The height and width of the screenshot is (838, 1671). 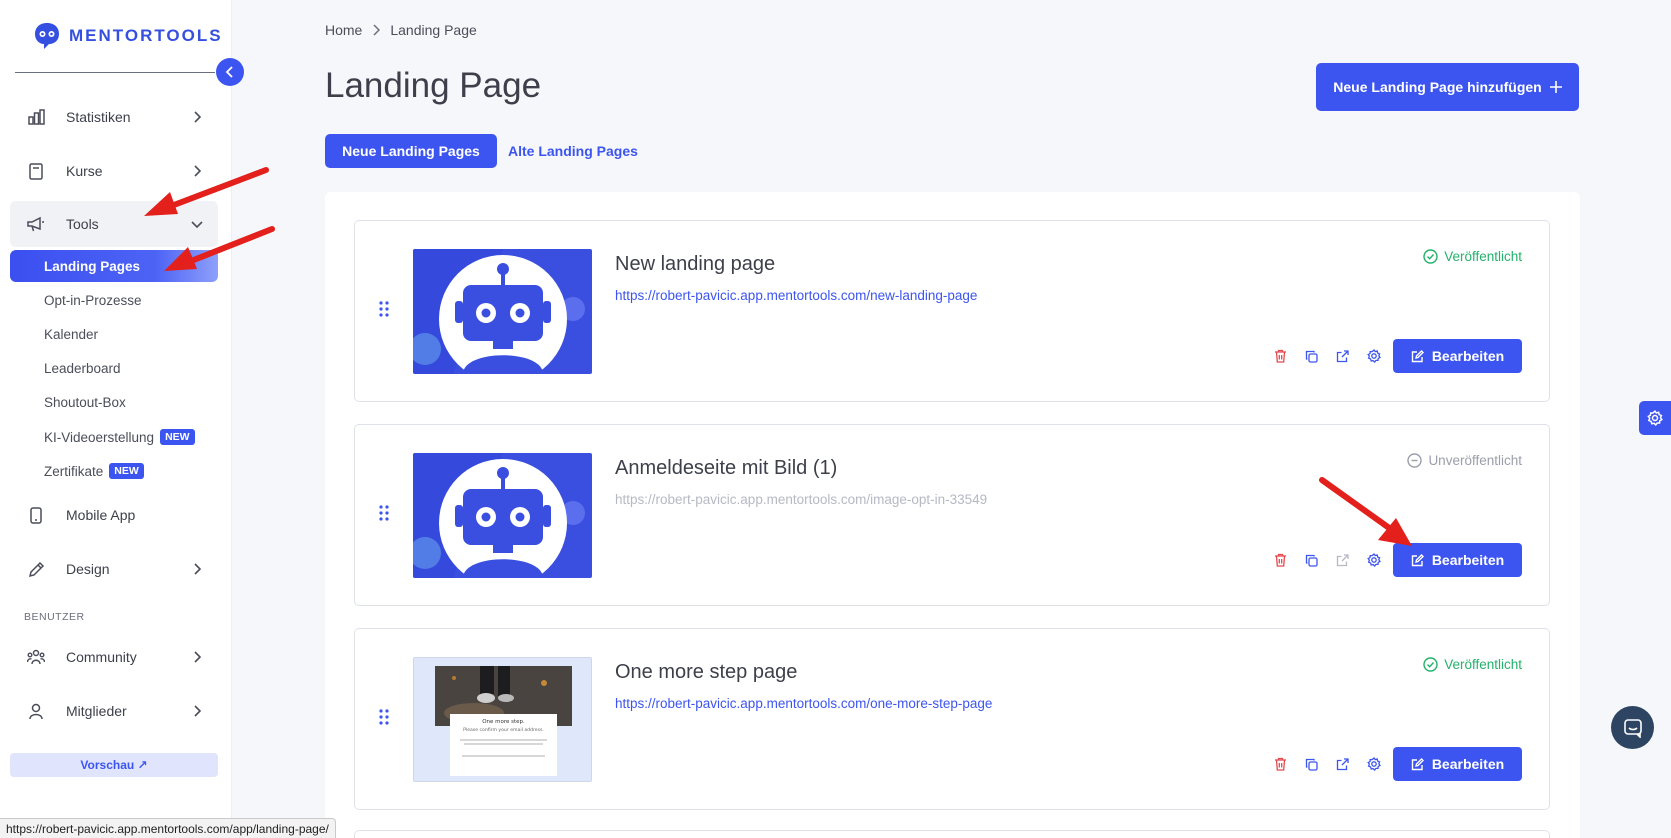 I want to click on floating-settings-button, so click(x=1655, y=418).